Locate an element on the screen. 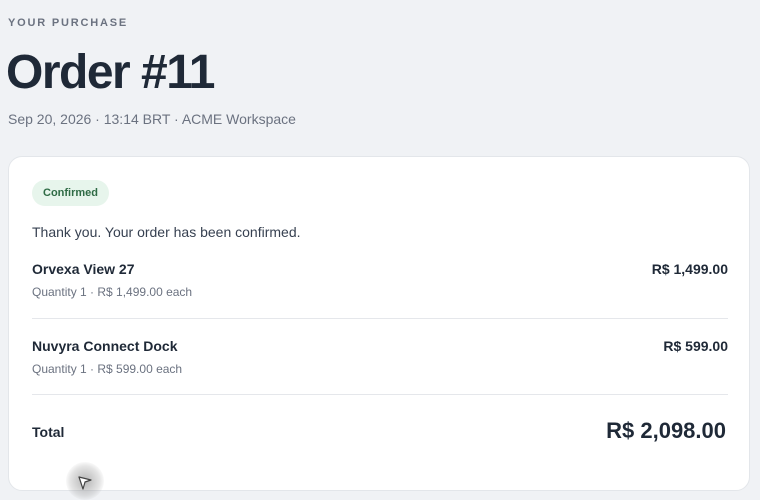 The image size is (760, 500). total-label: Total is located at coordinates (48, 432).